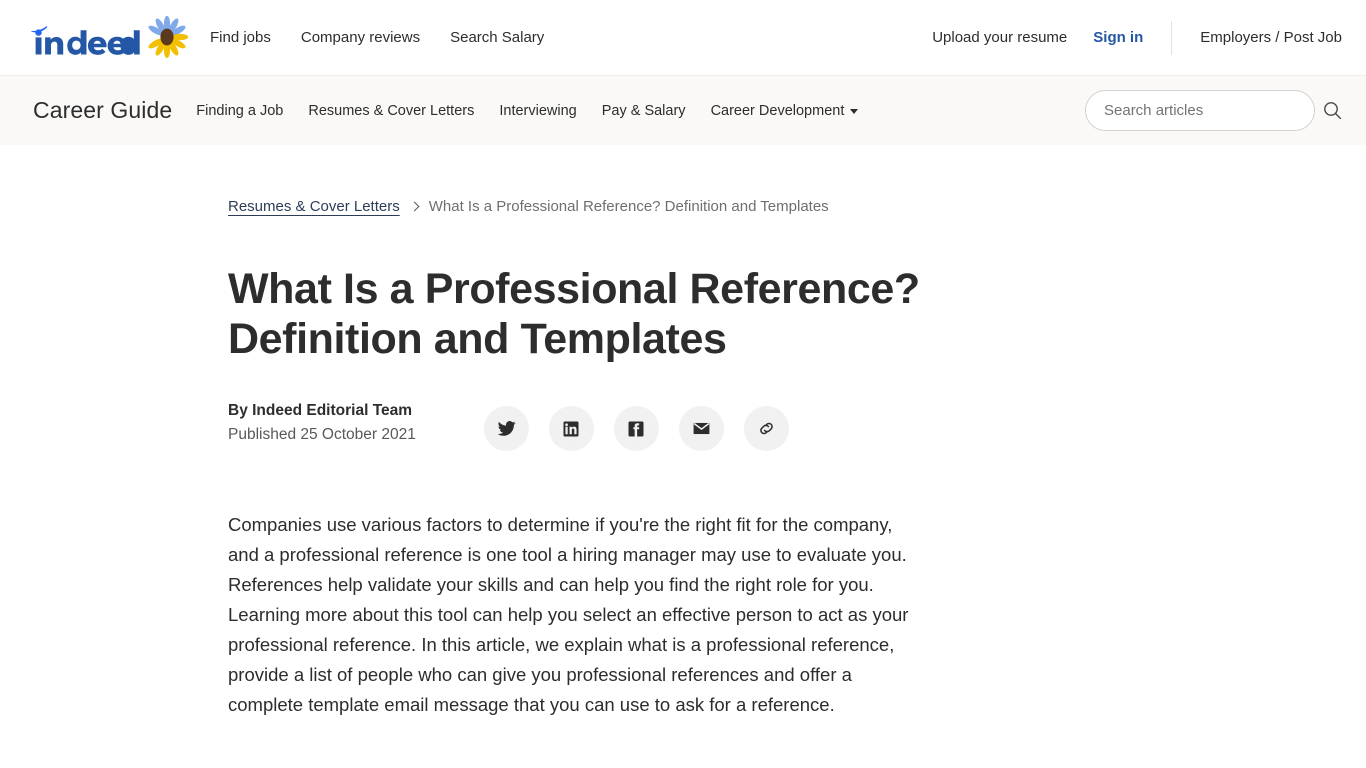  I want to click on cg-link-label: Resumes & Cover Letters, so click(391, 110).